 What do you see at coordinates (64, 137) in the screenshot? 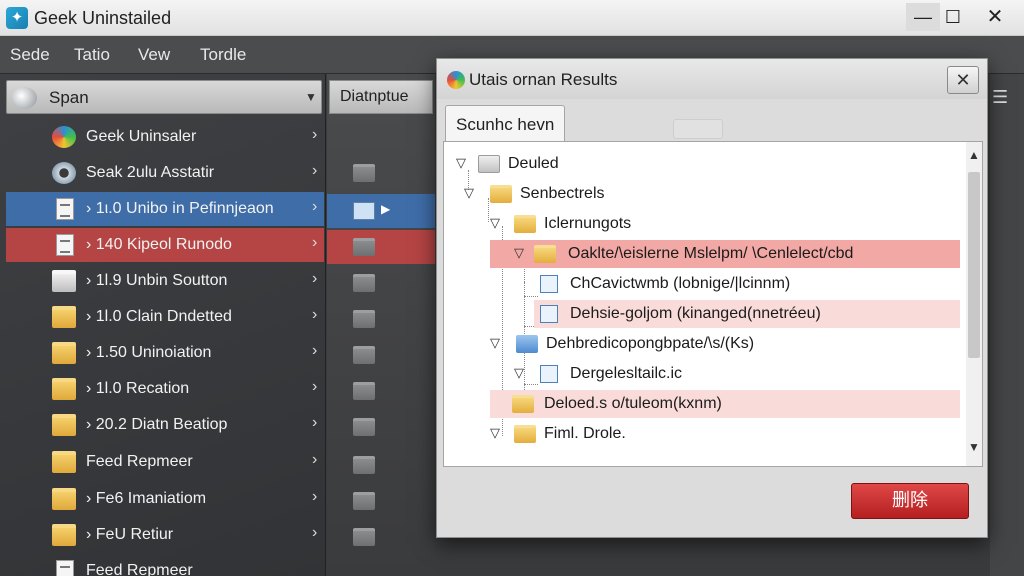
I see `globe-icon` at bounding box center [64, 137].